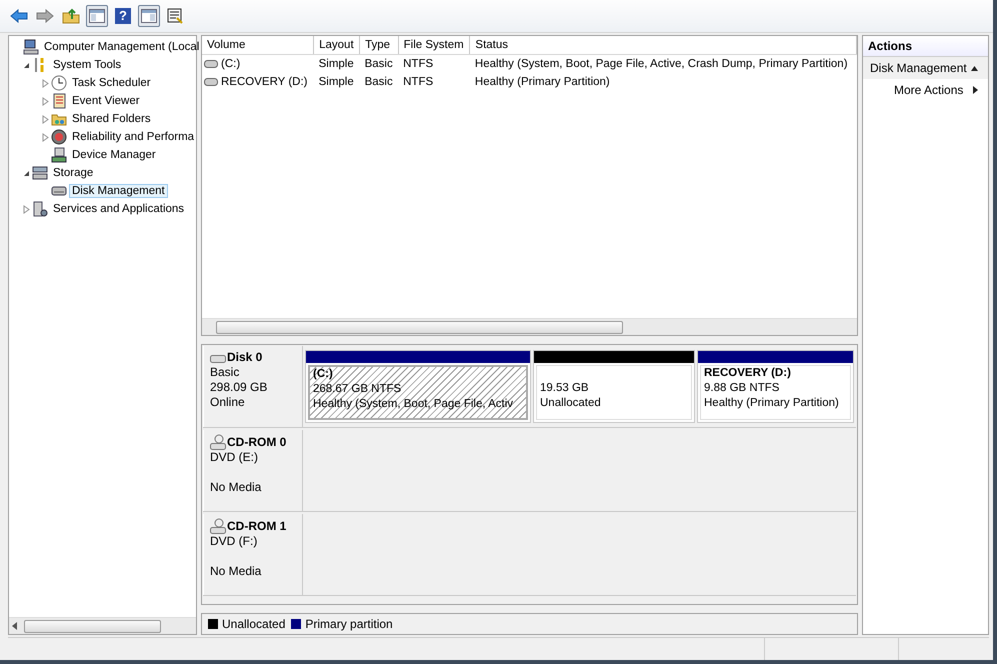 Image resolution: width=997 pixels, height=664 pixels. I want to click on tree-item: System Tools, so click(87, 65).